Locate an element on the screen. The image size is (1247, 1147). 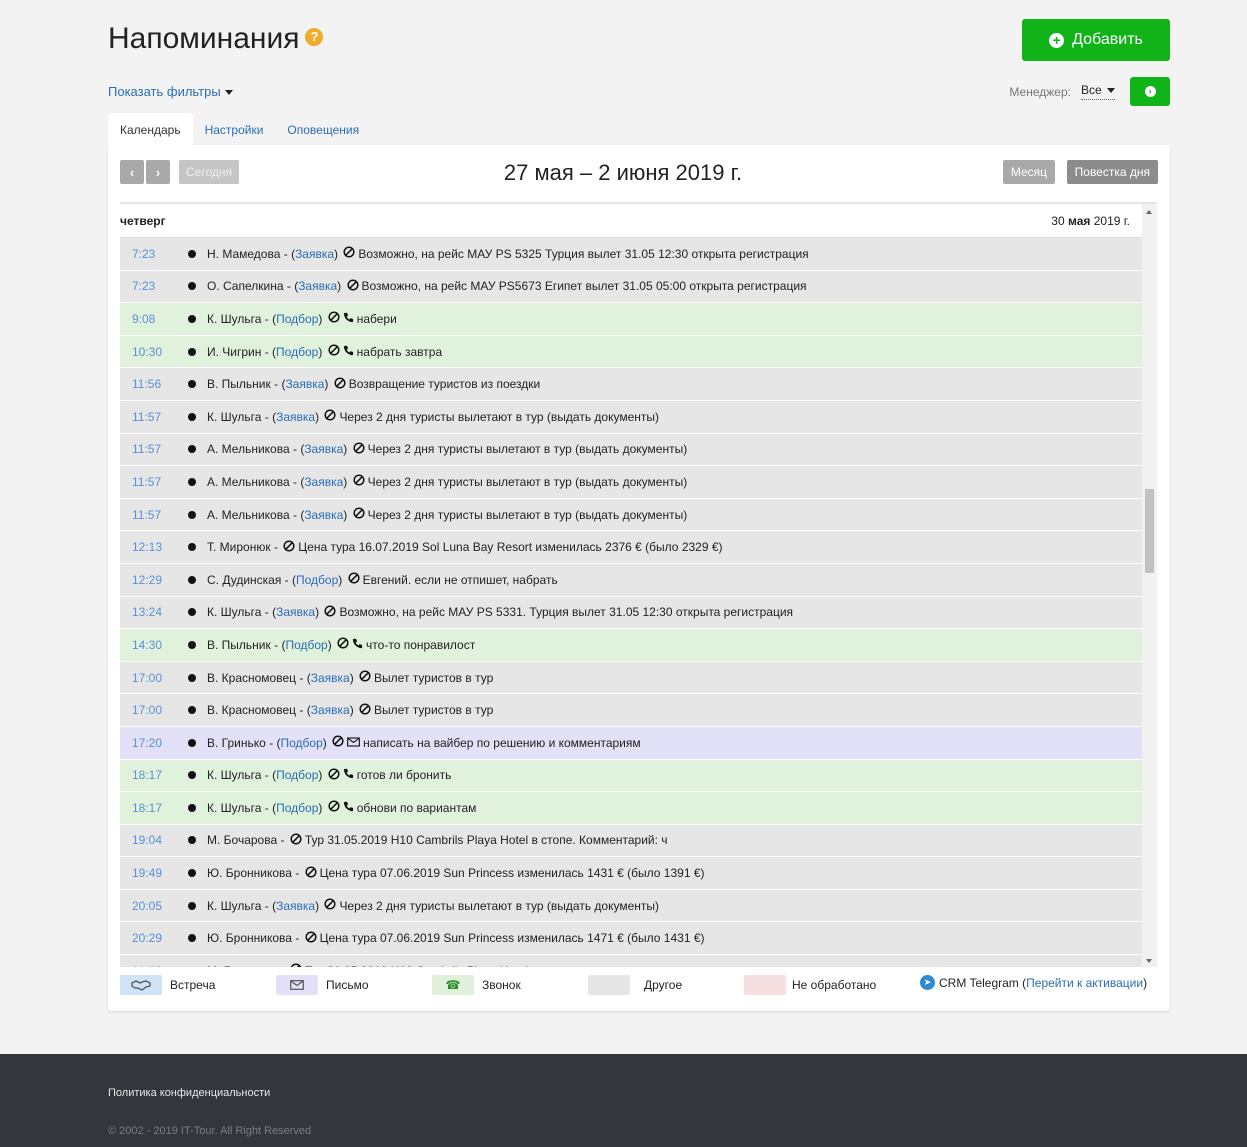
event-time: 20:05 is located at coordinates (147, 906).